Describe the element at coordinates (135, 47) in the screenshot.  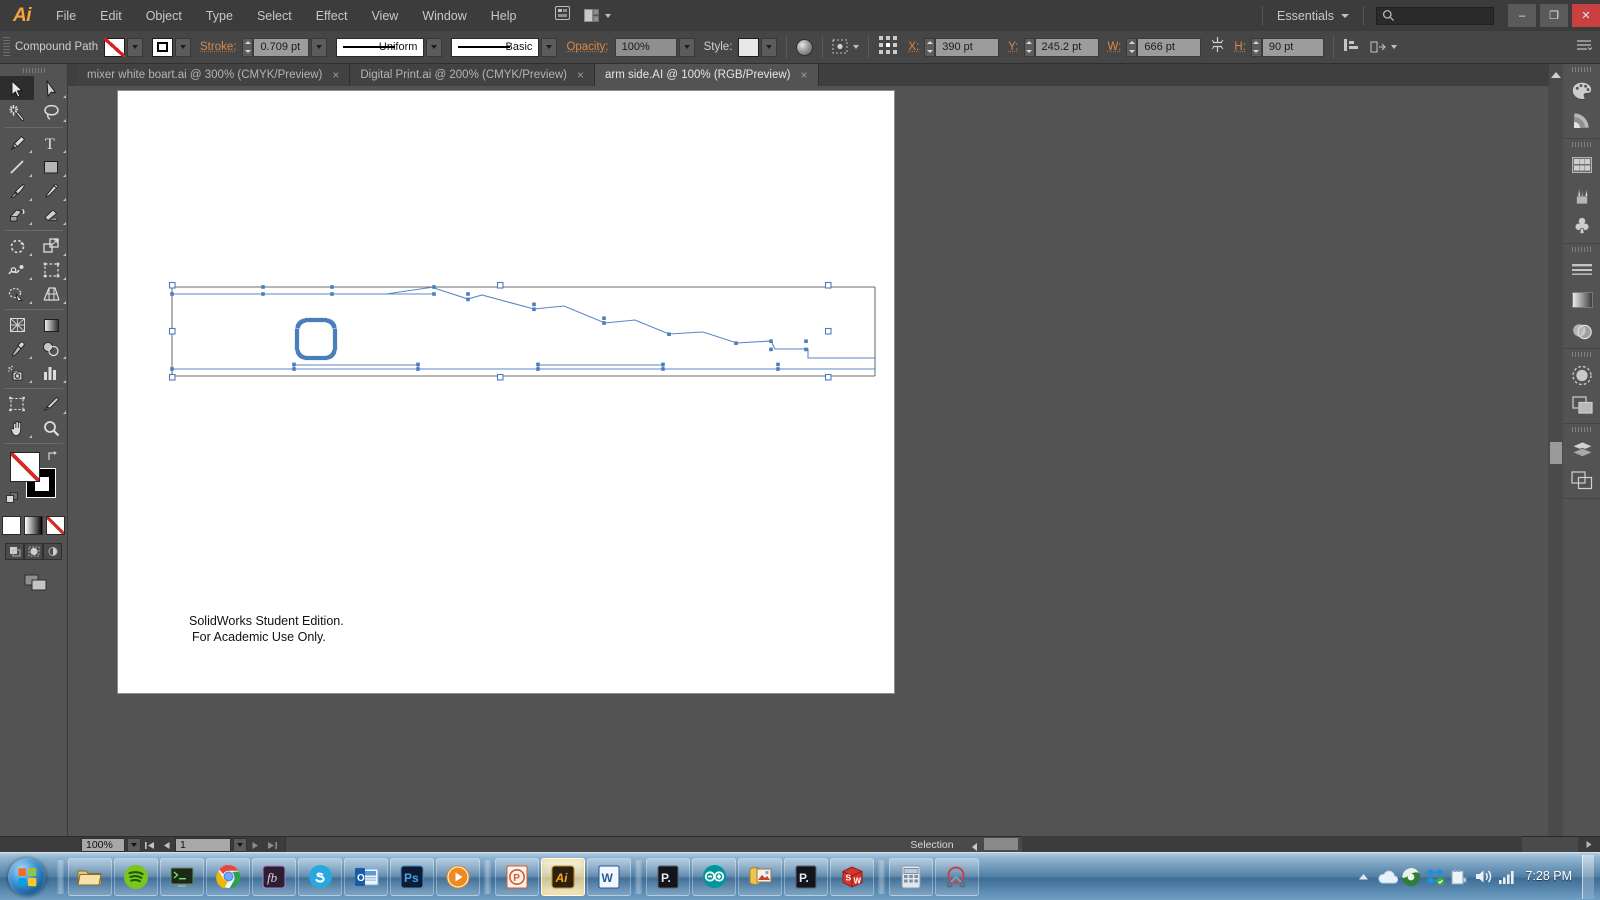
I see `fill-dropdown-icon` at that location.